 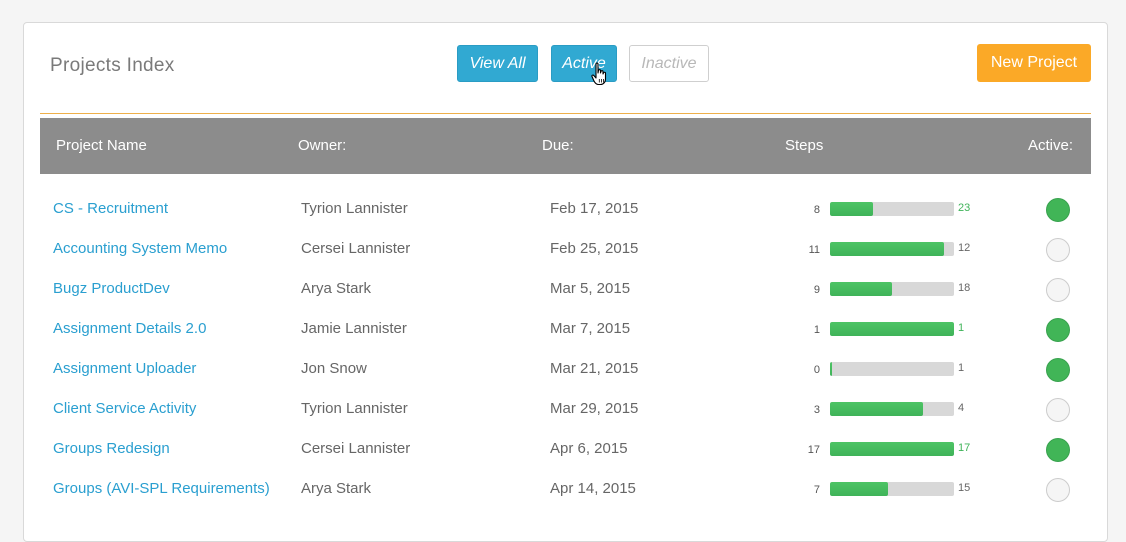 I want to click on due-date: Apr 14, 2015, so click(x=593, y=488).